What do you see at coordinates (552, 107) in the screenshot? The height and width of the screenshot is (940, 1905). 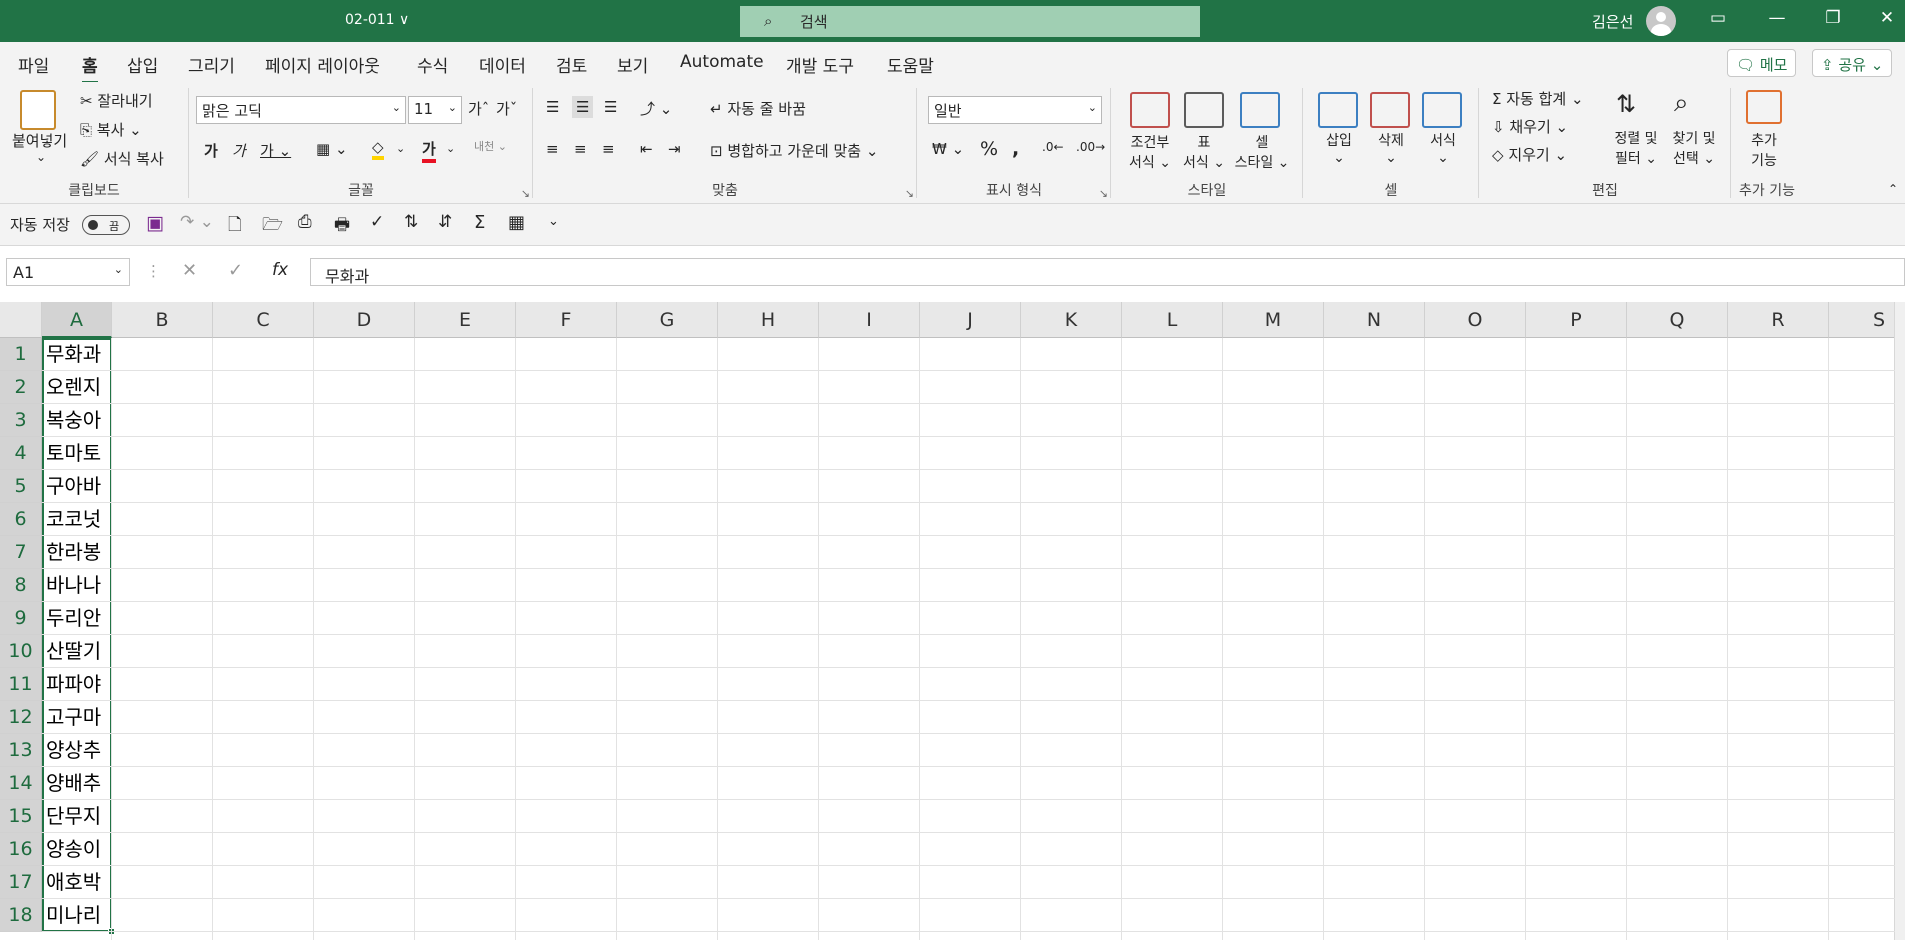 I see `align-top-icon: ☰` at bounding box center [552, 107].